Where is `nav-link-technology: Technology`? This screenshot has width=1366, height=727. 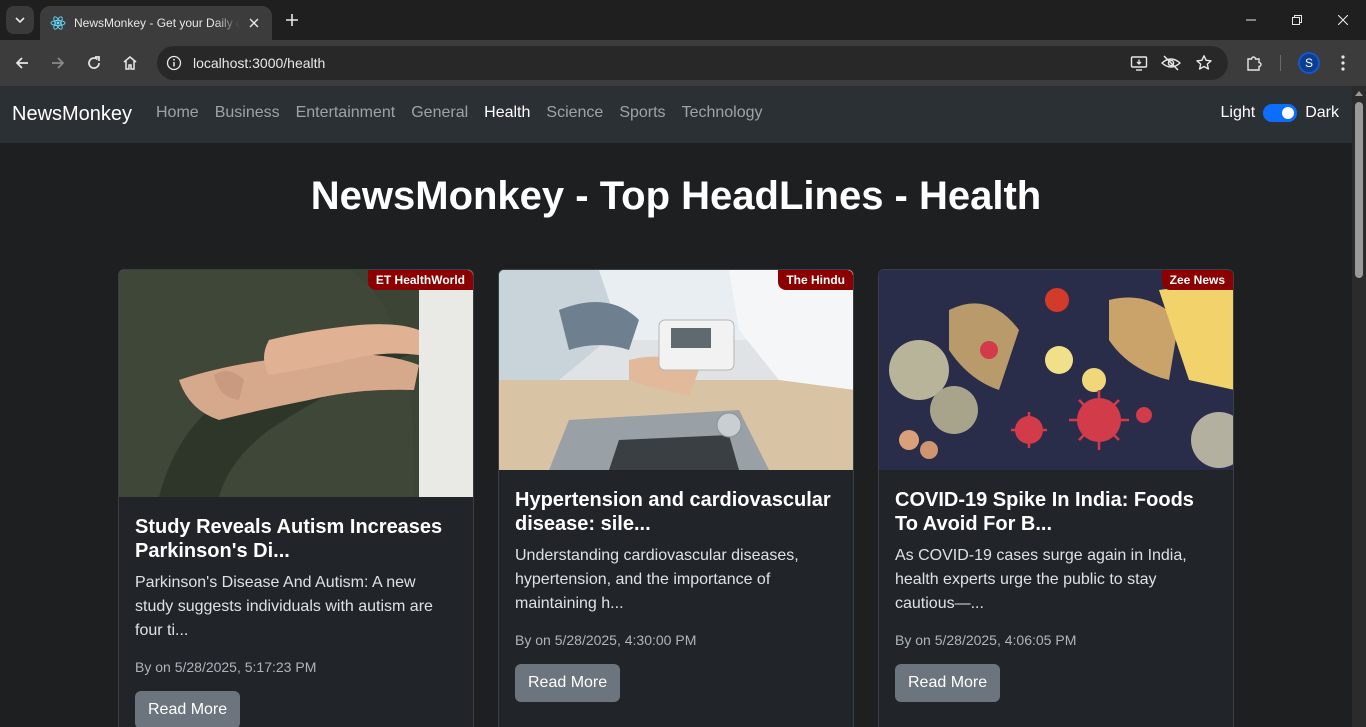 nav-link-technology: Technology is located at coordinates (722, 113).